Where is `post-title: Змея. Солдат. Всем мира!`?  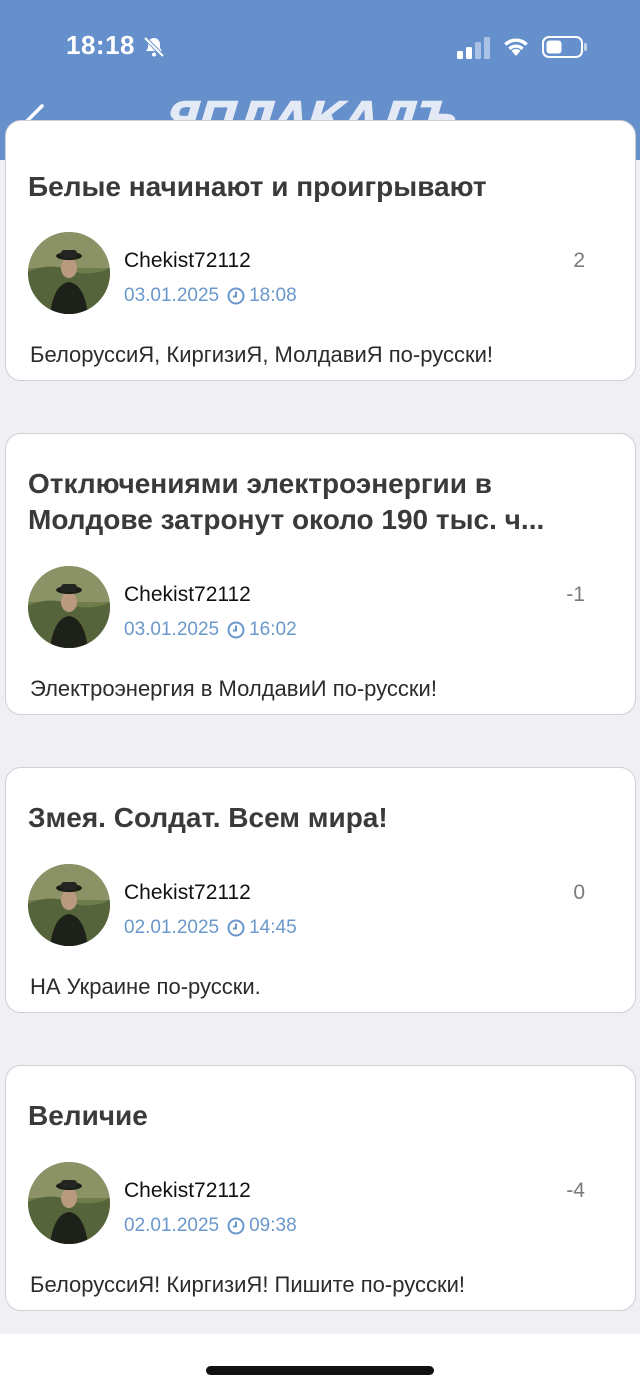
post-title: Змея. Солдат. Всем мира! is located at coordinates (319, 818).